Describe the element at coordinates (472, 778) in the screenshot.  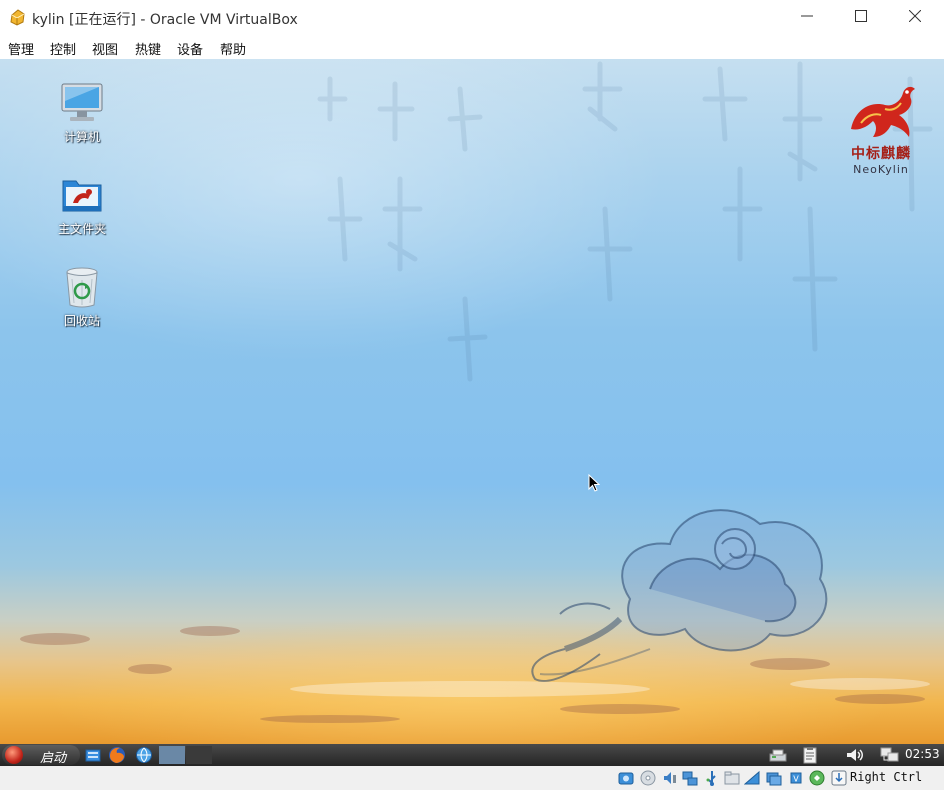
I see `vm-statusbar: V Right Ctrl` at that location.